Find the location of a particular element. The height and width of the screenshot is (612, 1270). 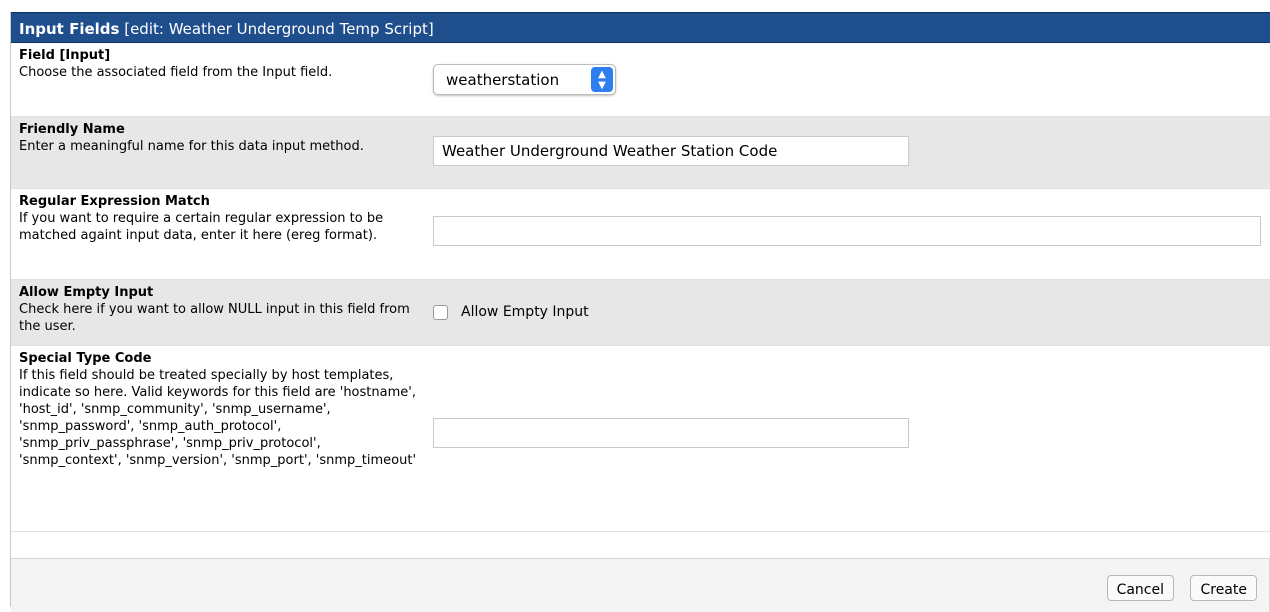

friendly-name-input is located at coordinates (671, 151).